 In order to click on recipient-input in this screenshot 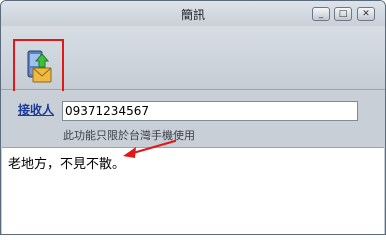, I will do `click(210, 111)`.